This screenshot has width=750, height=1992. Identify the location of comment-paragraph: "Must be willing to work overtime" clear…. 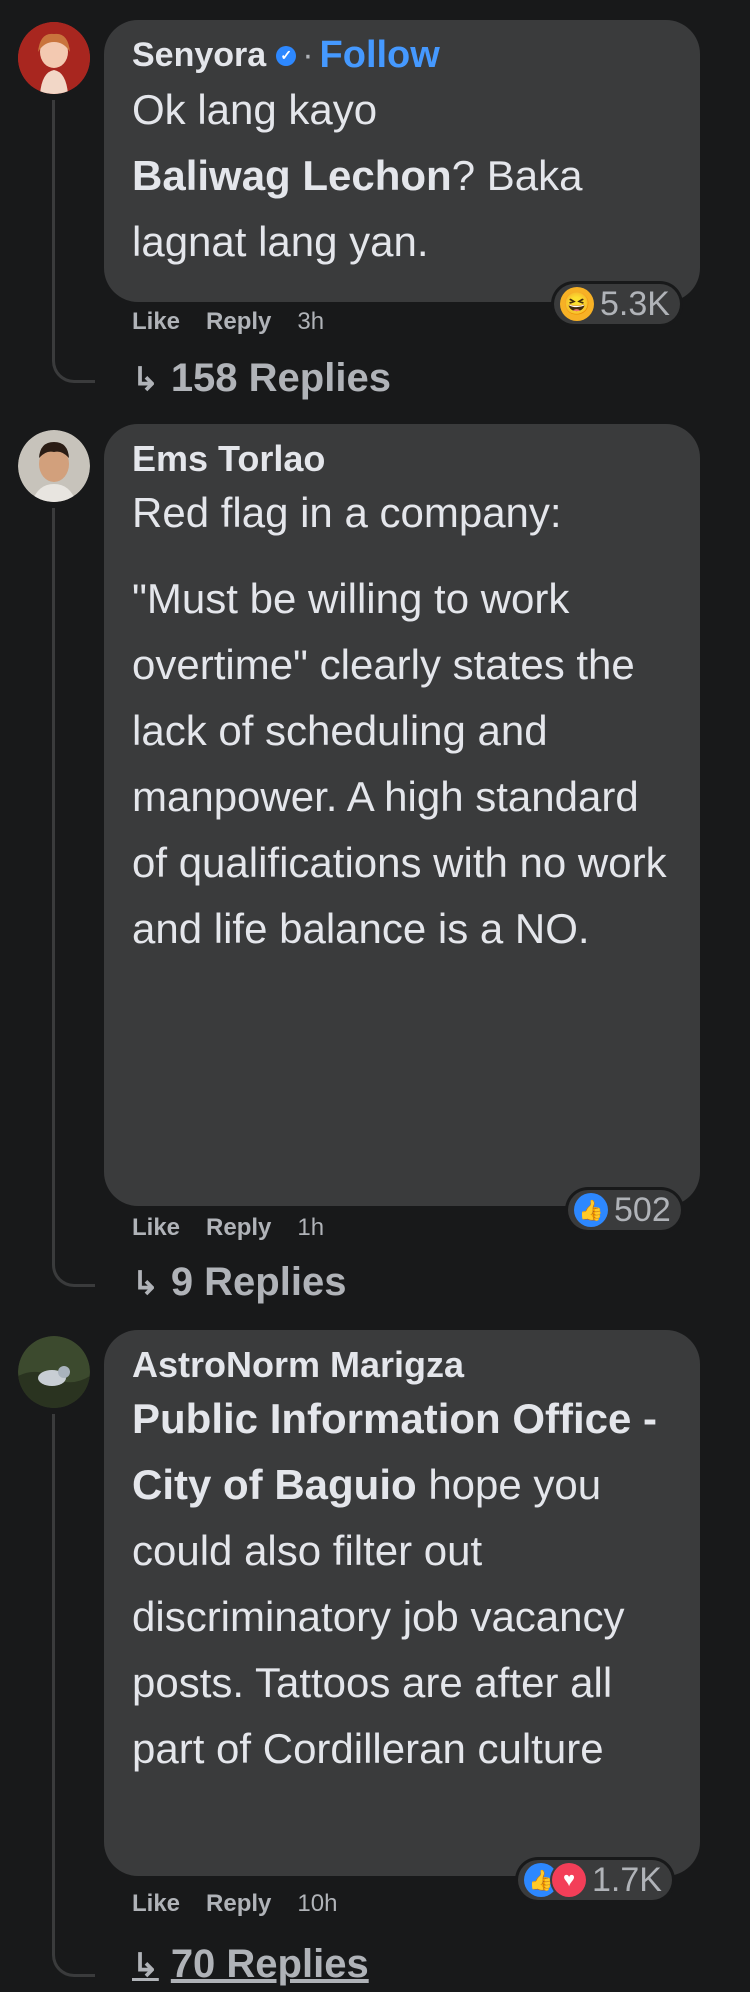
(399, 763).